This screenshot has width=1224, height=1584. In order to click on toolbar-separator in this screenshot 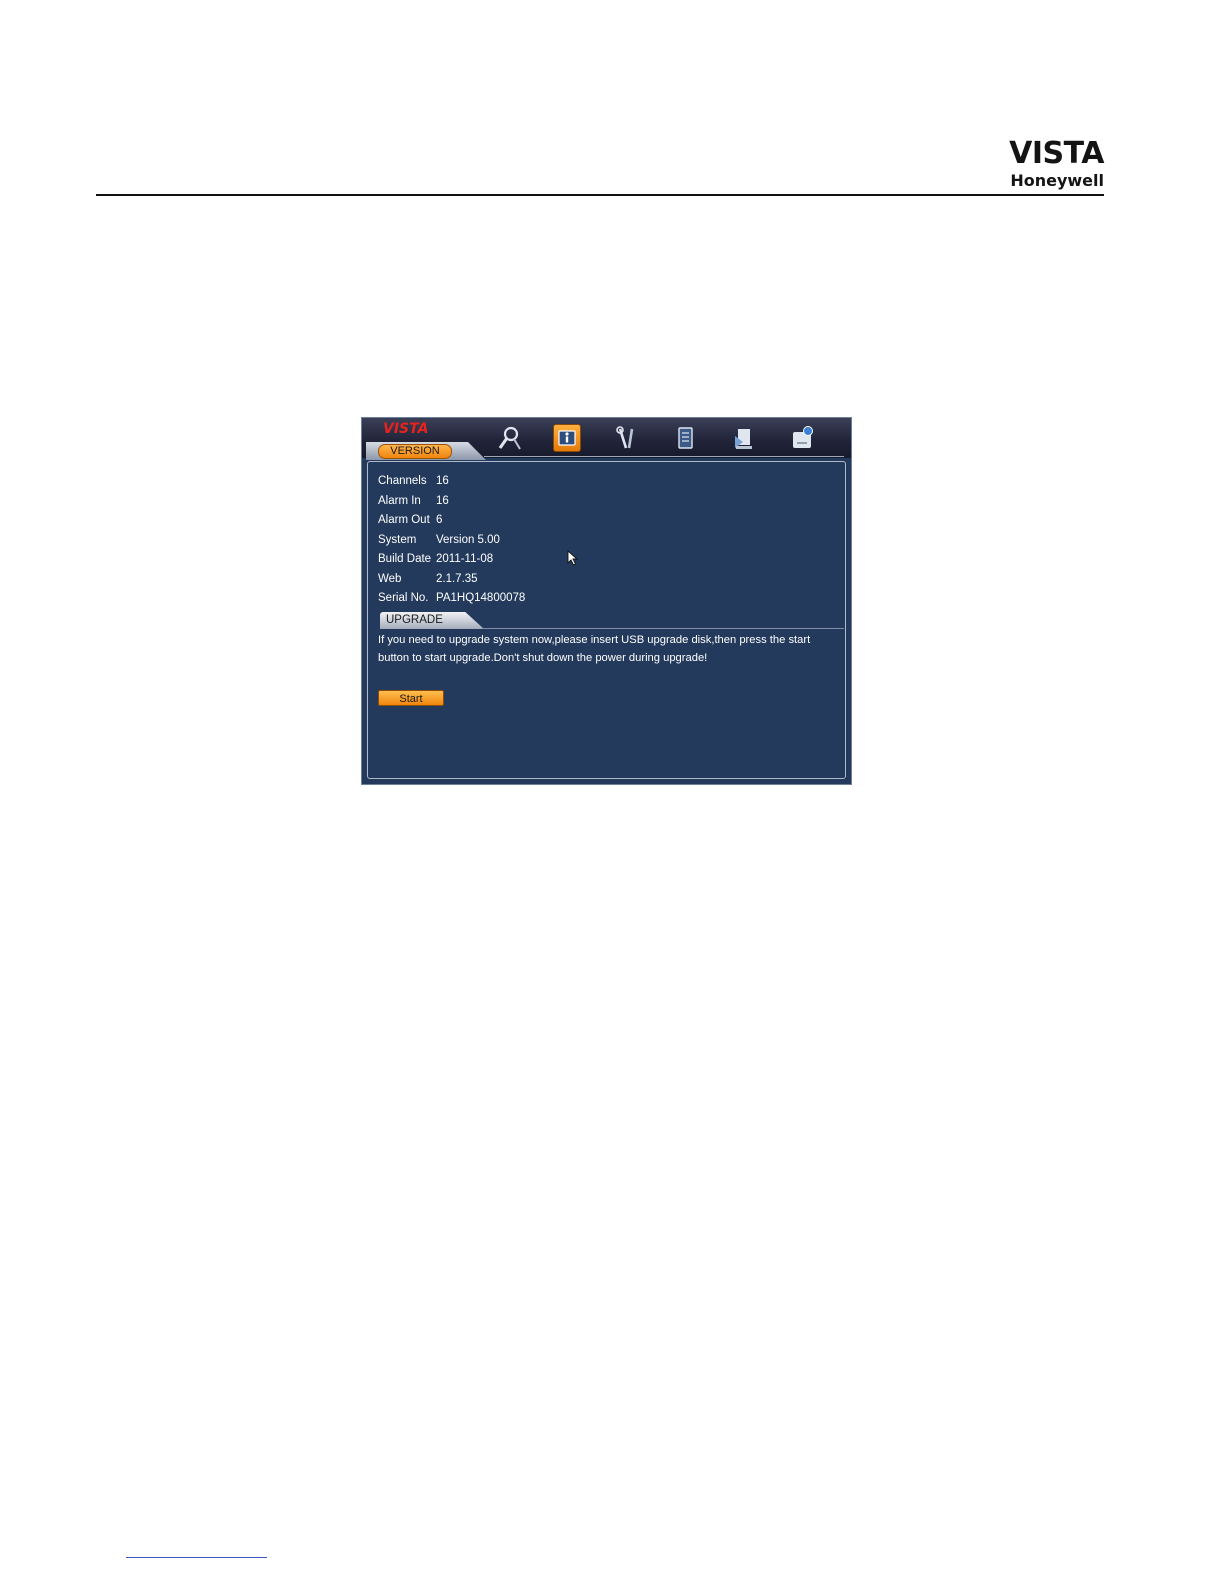, I will do `click(664, 456)`.